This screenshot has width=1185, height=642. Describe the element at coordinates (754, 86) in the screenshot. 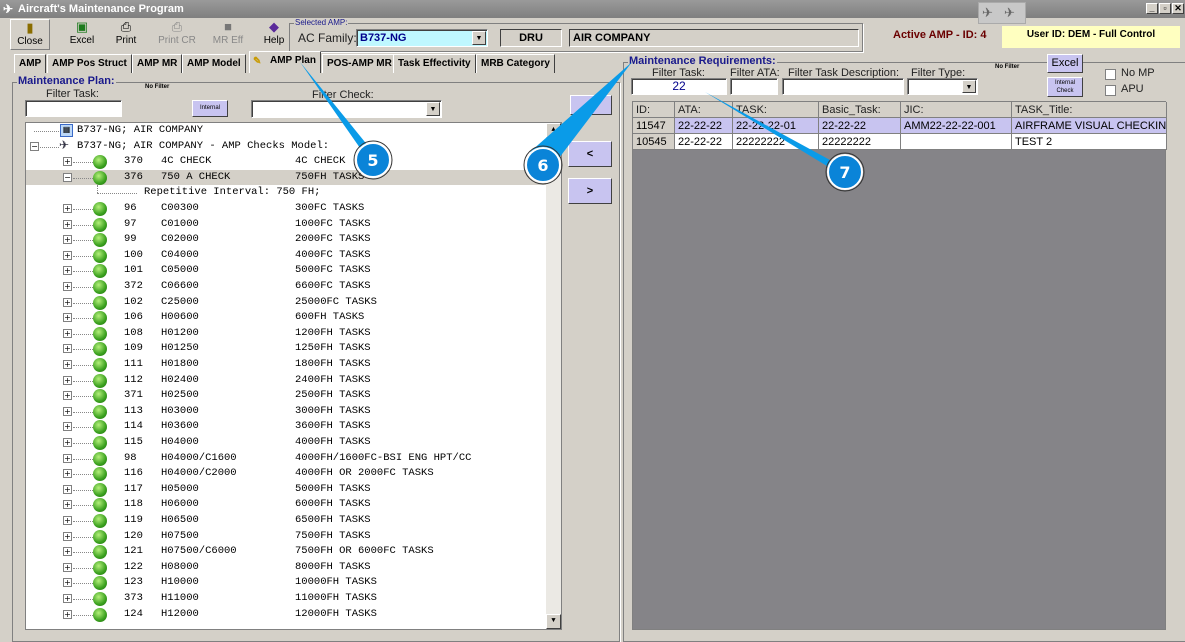

I see `filter-ata-input` at that location.